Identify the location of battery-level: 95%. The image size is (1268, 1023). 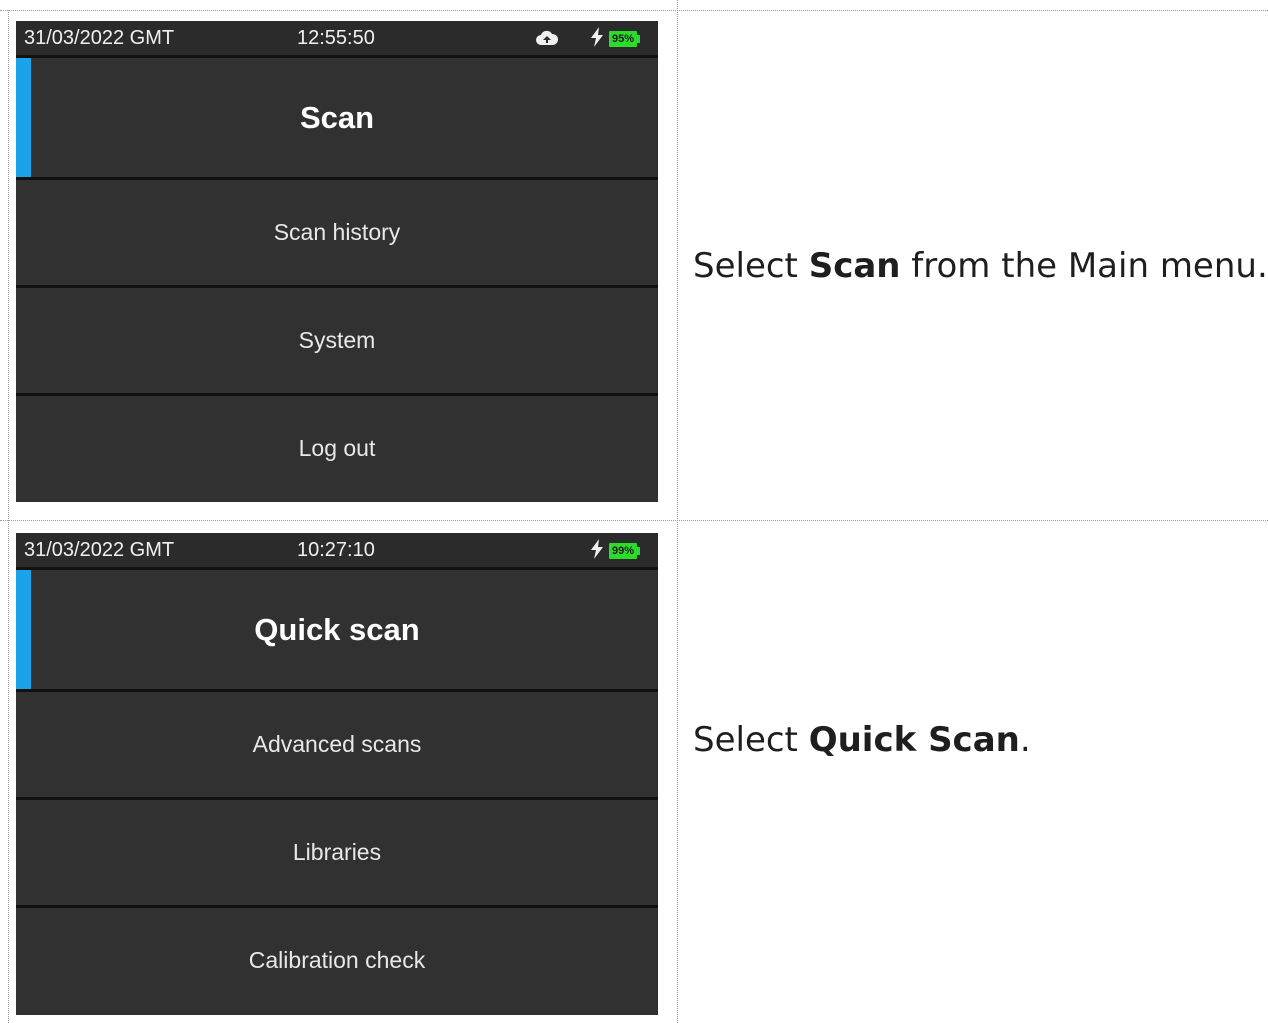
(625, 39).